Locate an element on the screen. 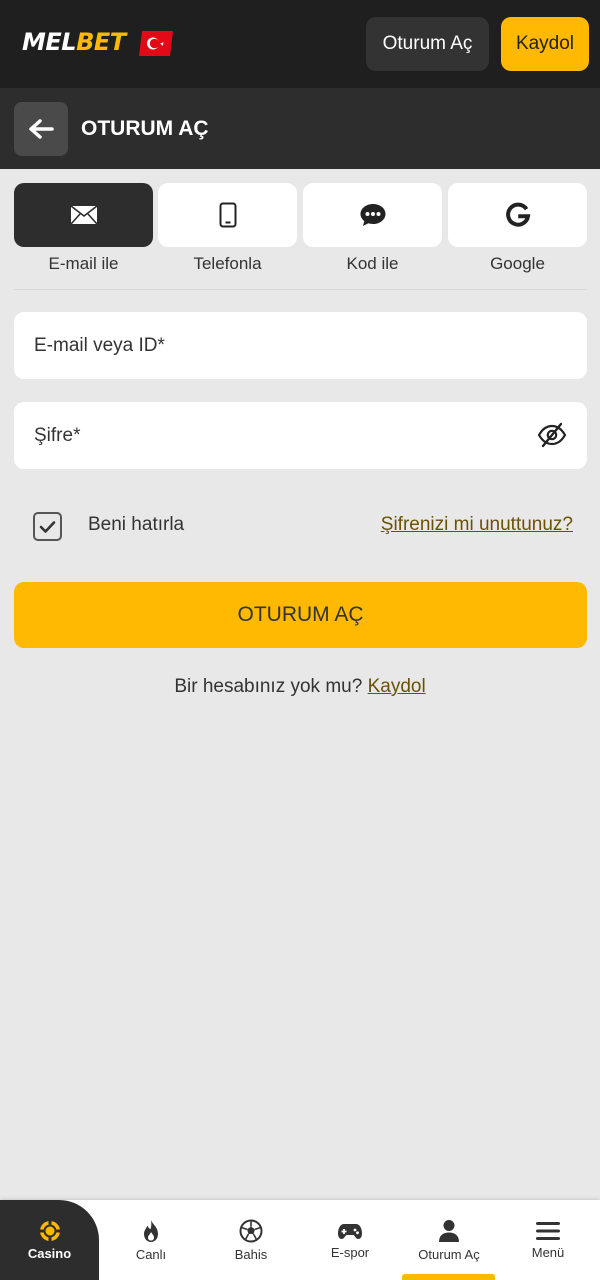  phone-icon is located at coordinates (227, 215).